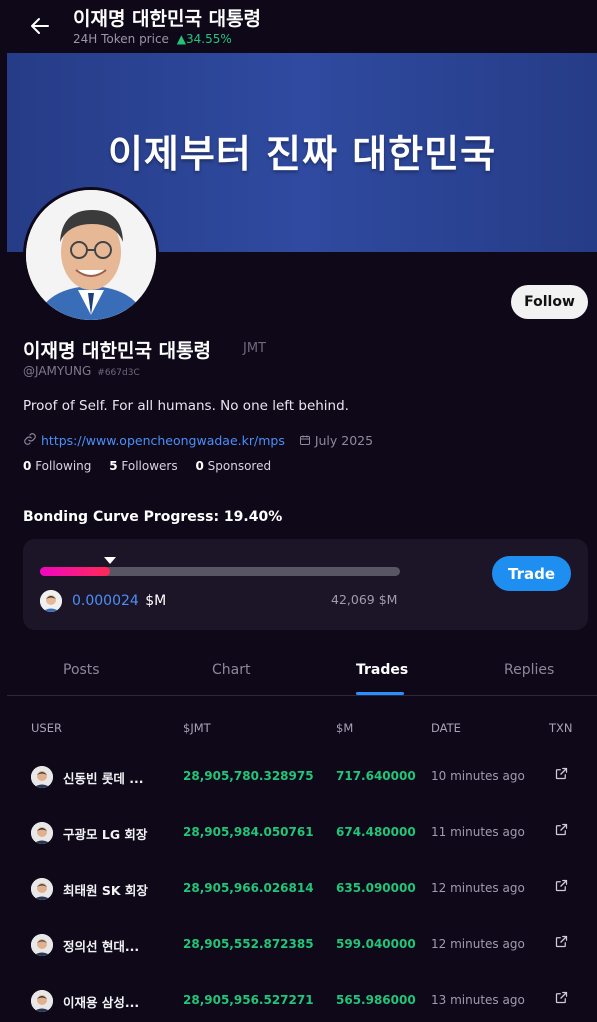 This screenshot has height=1022, width=597. What do you see at coordinates (344, 440) in the screenshot?
I see `joined-text: July 2025` at bounding box center [344, 440].